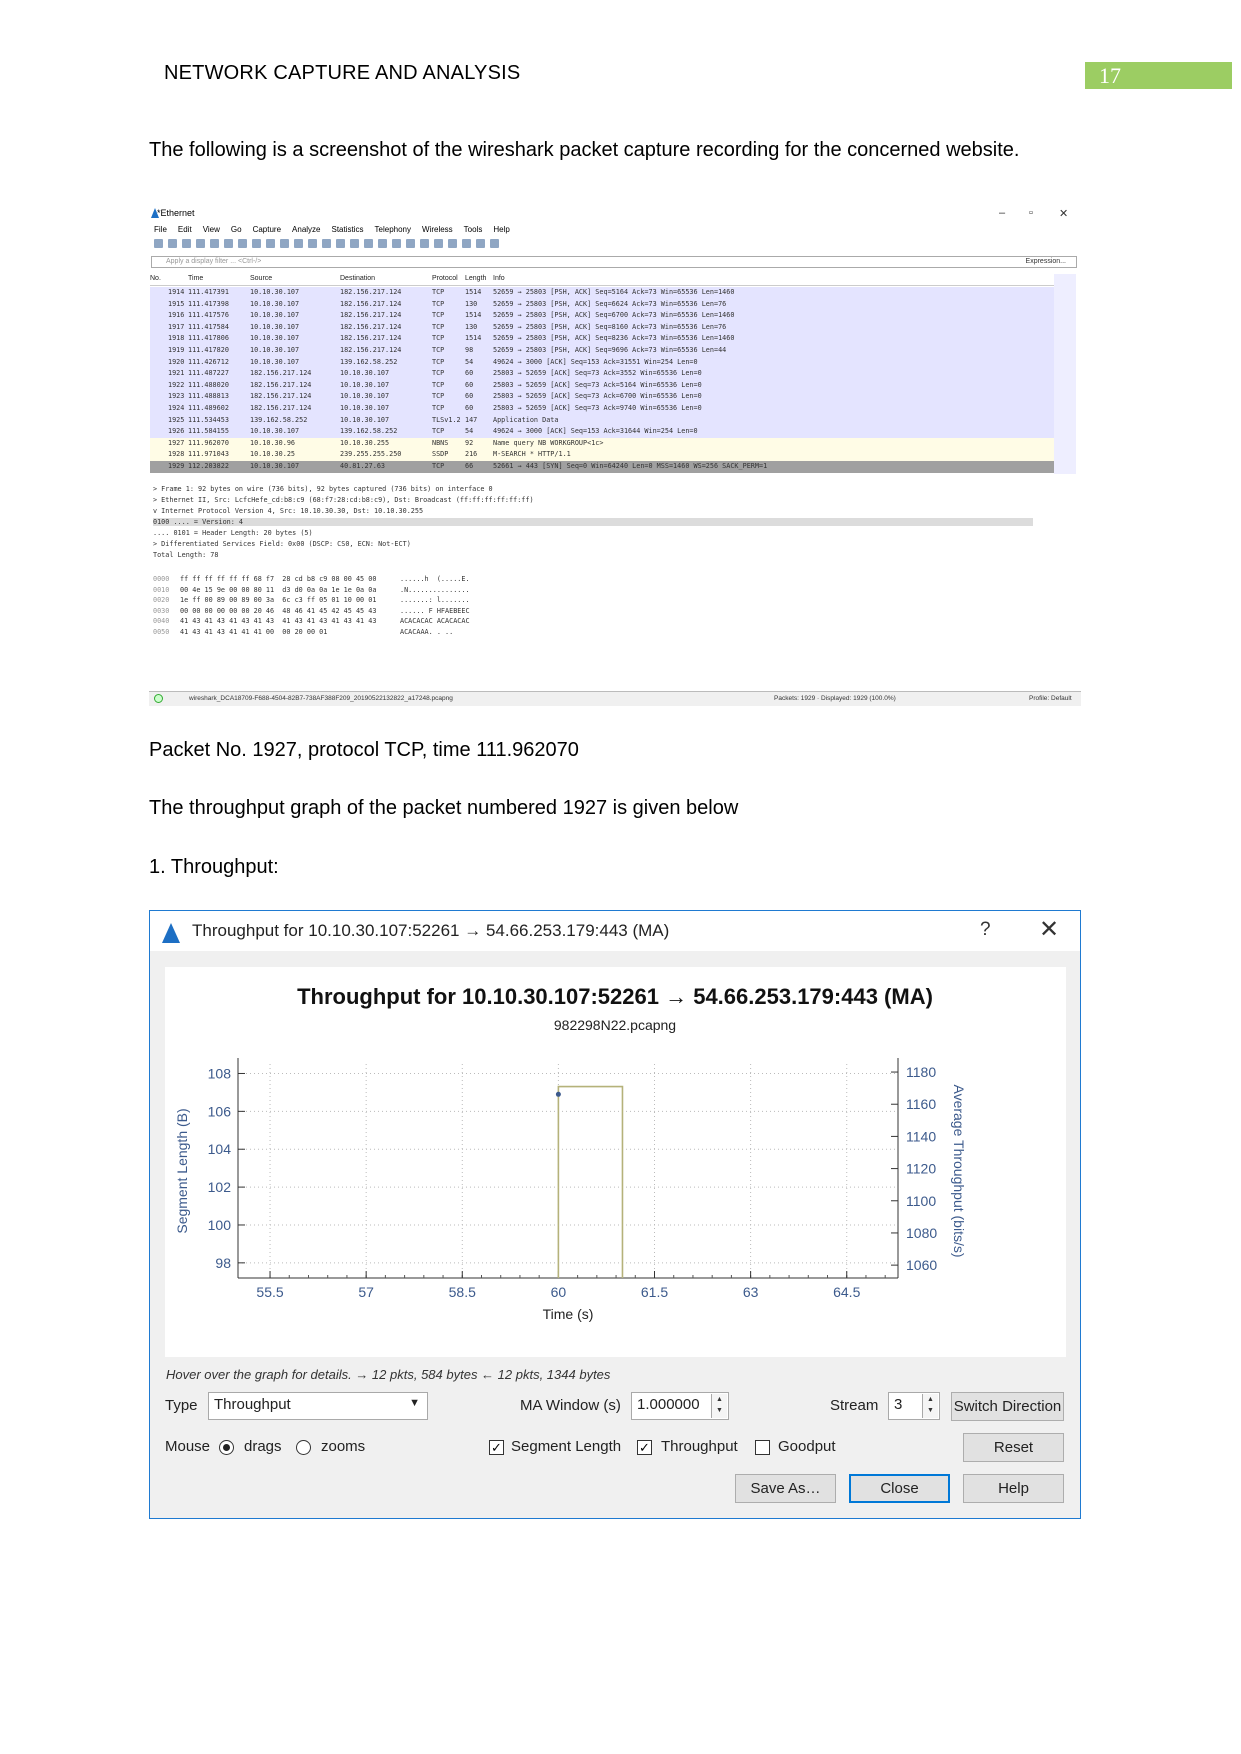  I want to click on ma-window-spinbox: 1.000000 ▲ ▼, so click(680, 1406).